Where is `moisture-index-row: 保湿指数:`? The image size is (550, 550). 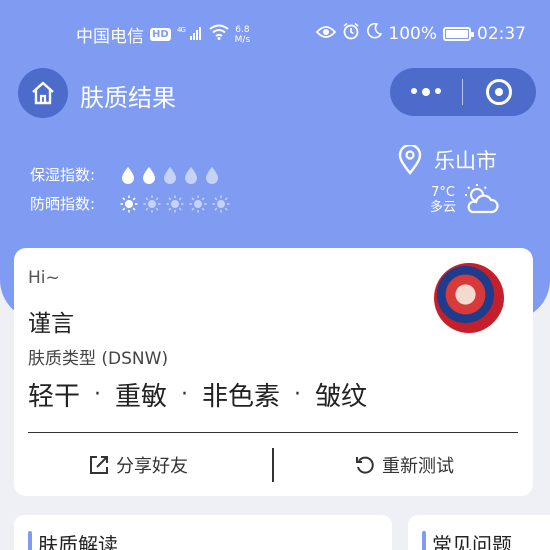 moisture-index-row: 保湿指数: is located at coordinates (125, 174).